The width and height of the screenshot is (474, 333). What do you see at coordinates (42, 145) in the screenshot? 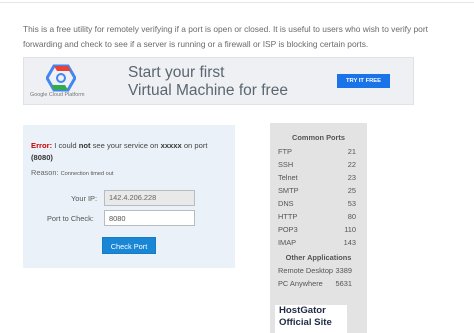
I see `error-prefix: Error:` at bounding box center [42, 145].